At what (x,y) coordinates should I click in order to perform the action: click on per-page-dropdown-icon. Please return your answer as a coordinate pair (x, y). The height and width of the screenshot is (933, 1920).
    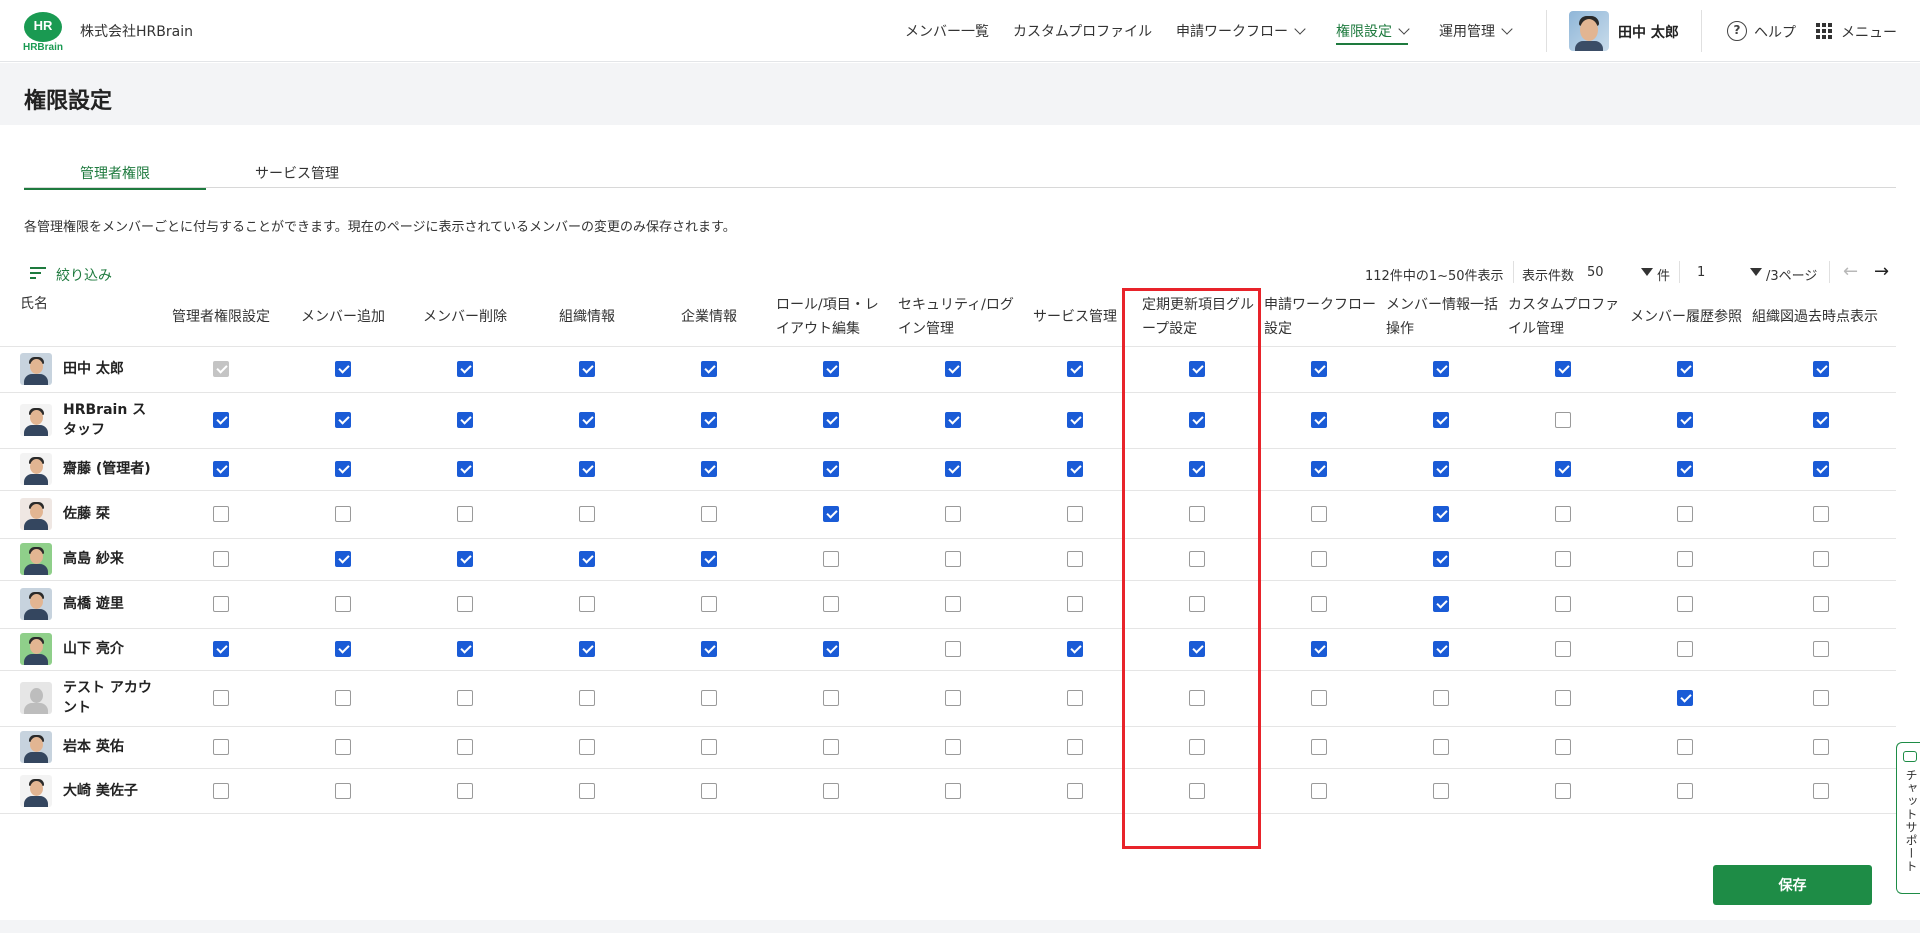
    Looking at the image, I should click on (1647, 272).